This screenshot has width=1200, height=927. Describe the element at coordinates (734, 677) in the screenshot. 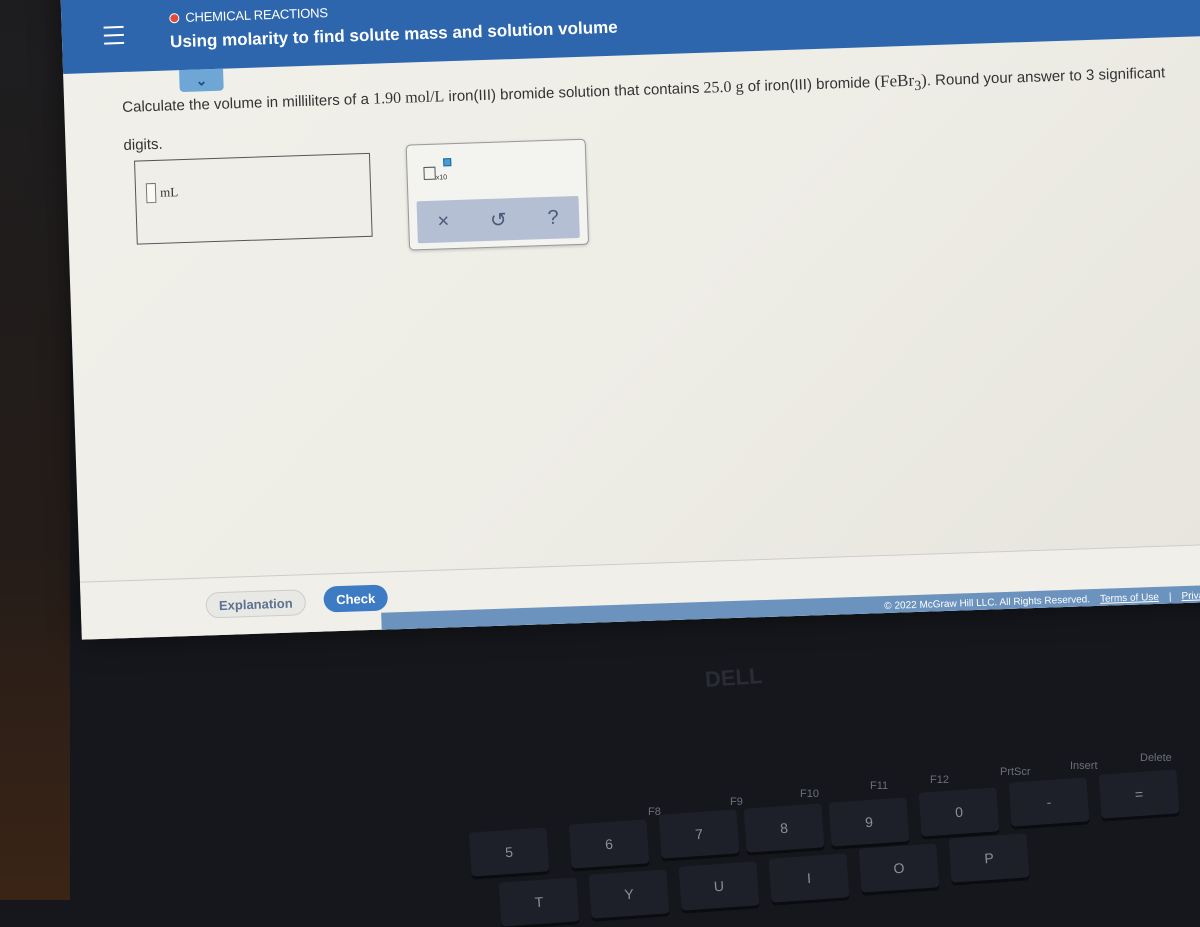

I see `dell-logo: DELL` at that location.